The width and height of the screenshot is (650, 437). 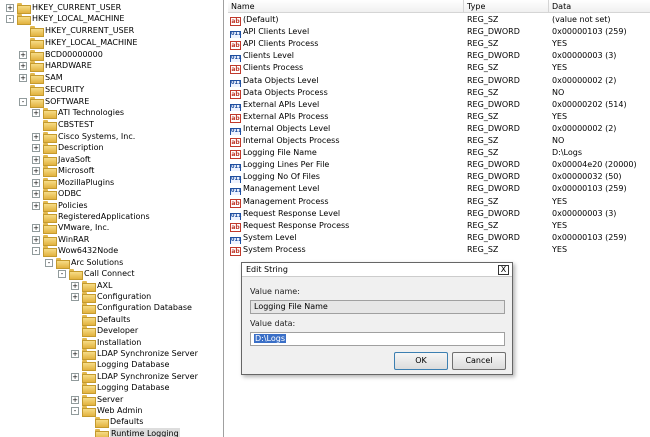 I want to click on tree-node: Configuration Database, so click(x=131, y=308).